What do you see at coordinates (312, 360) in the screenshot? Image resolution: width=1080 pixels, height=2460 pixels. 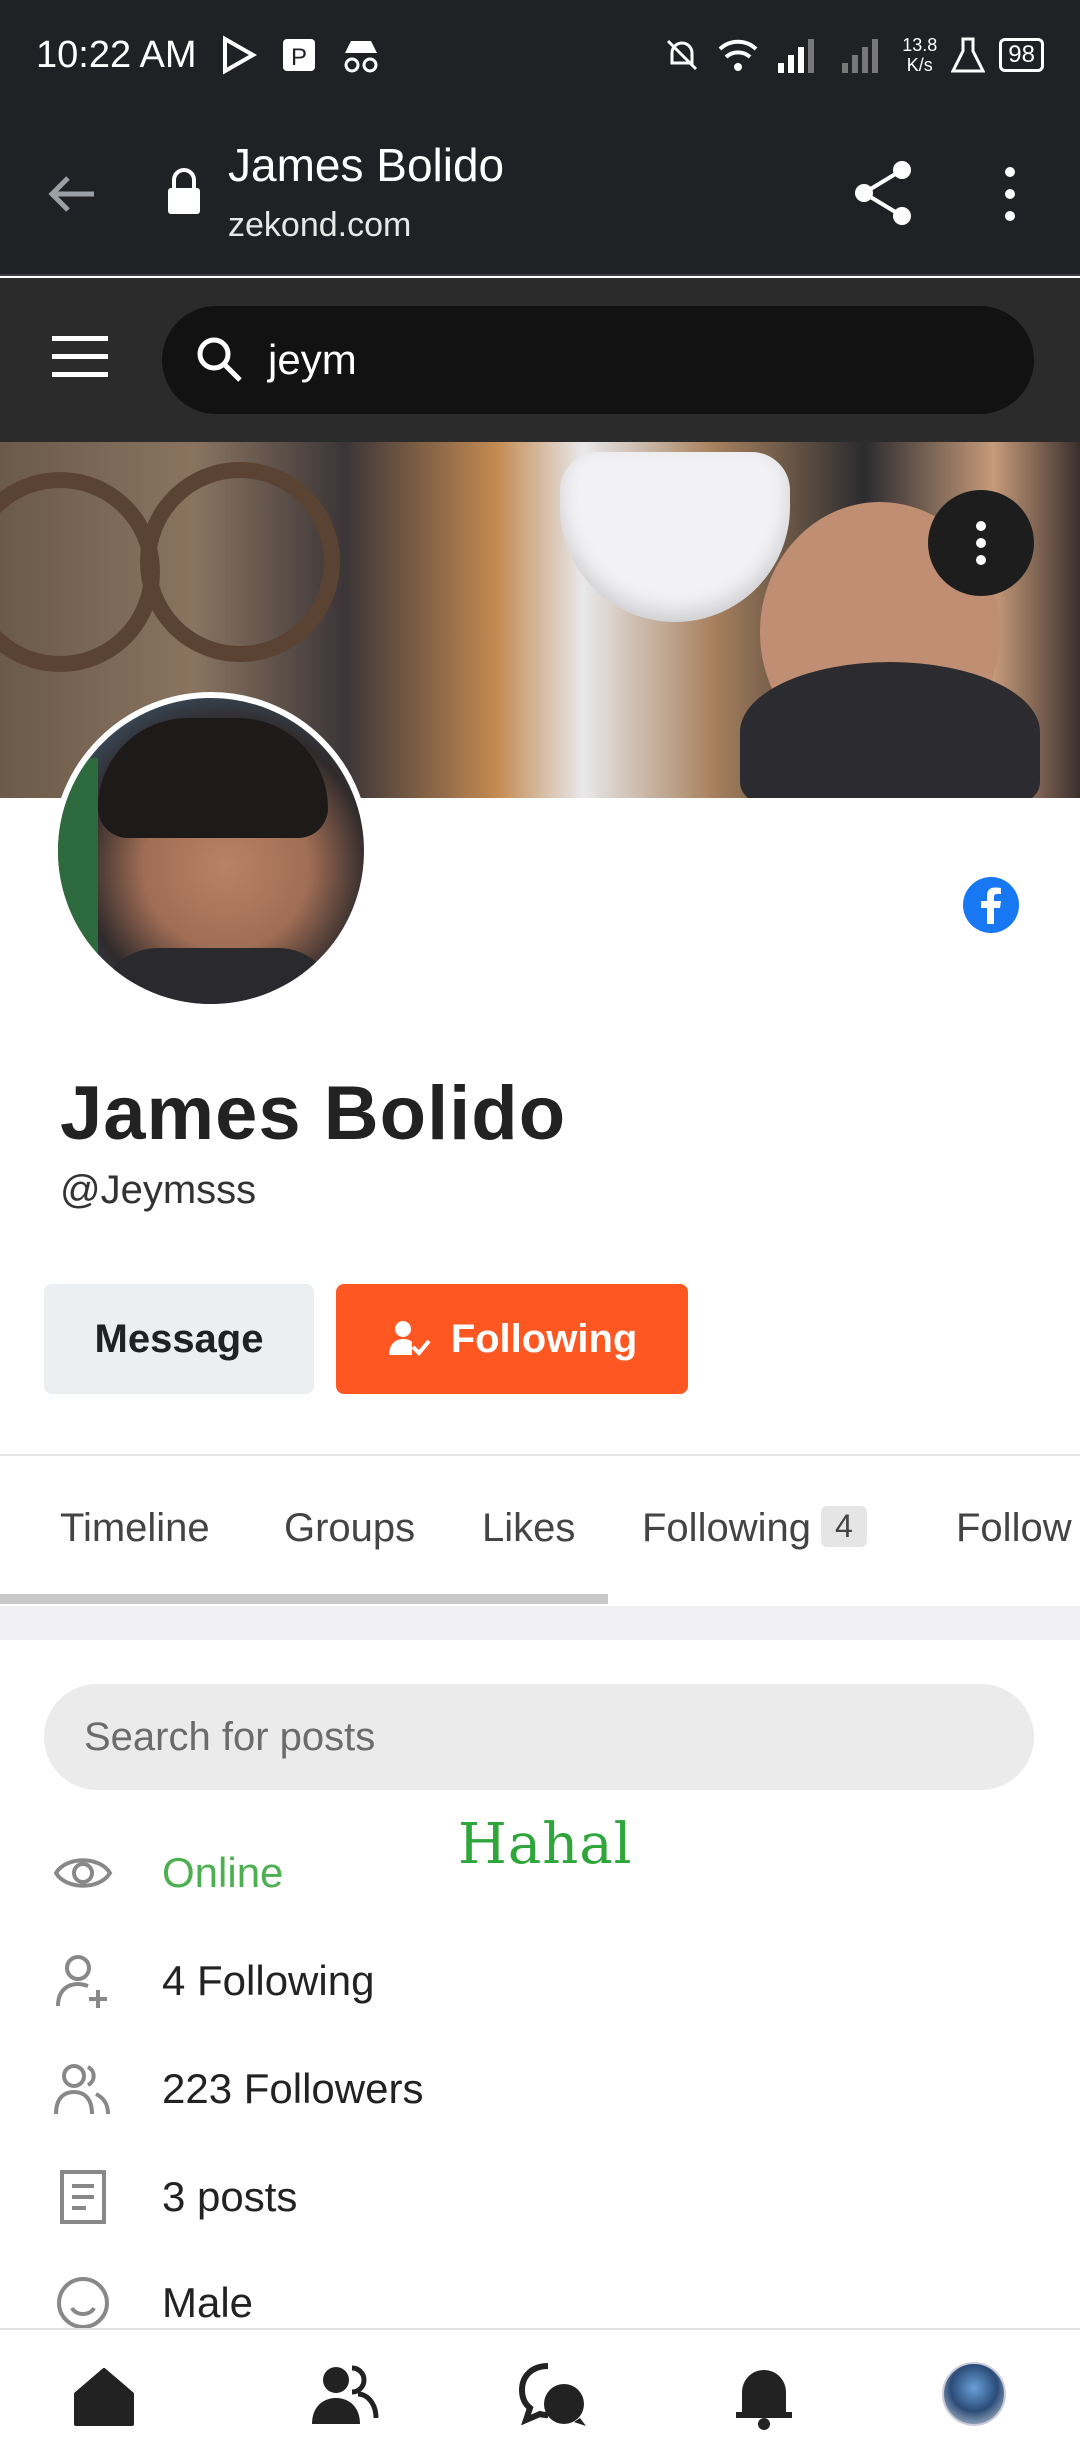 I see `site-search-query: jeym` at bounding box center [312, 360].